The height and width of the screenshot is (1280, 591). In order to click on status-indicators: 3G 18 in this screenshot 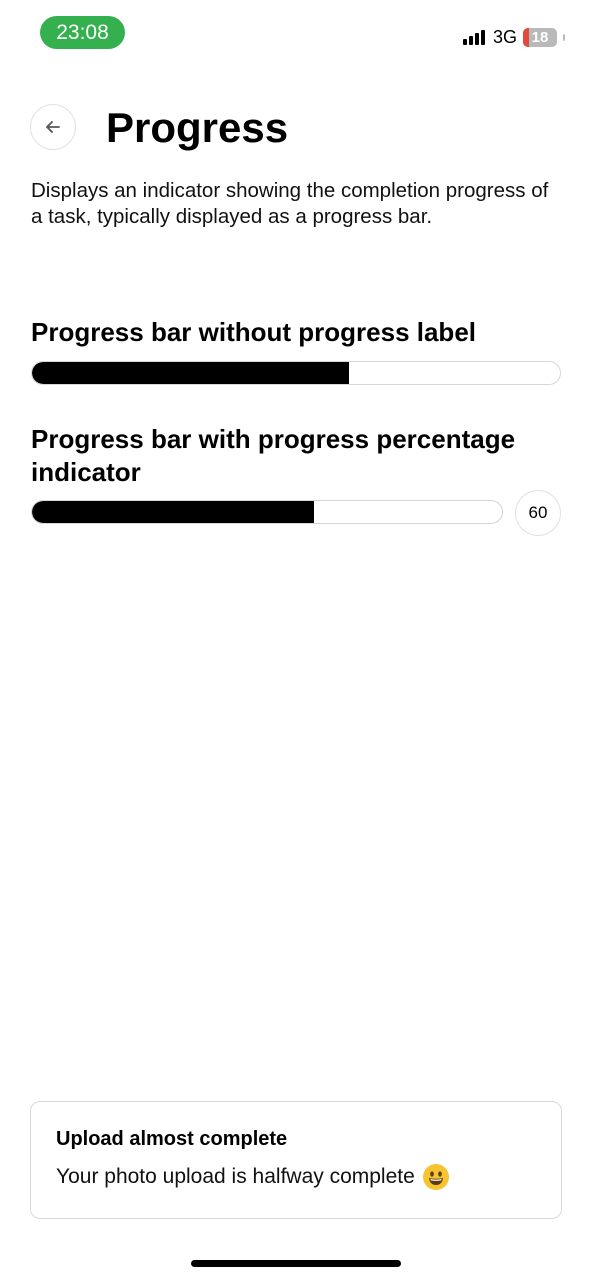, I will do `click(513, 37)`.